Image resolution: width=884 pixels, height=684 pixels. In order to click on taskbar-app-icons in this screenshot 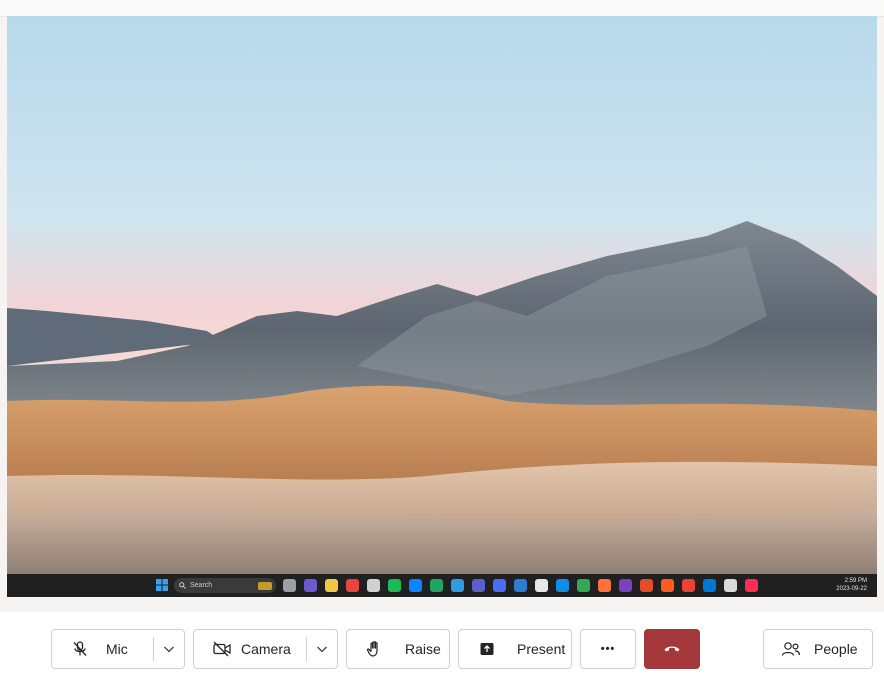, I will do `click(520, 585)`.